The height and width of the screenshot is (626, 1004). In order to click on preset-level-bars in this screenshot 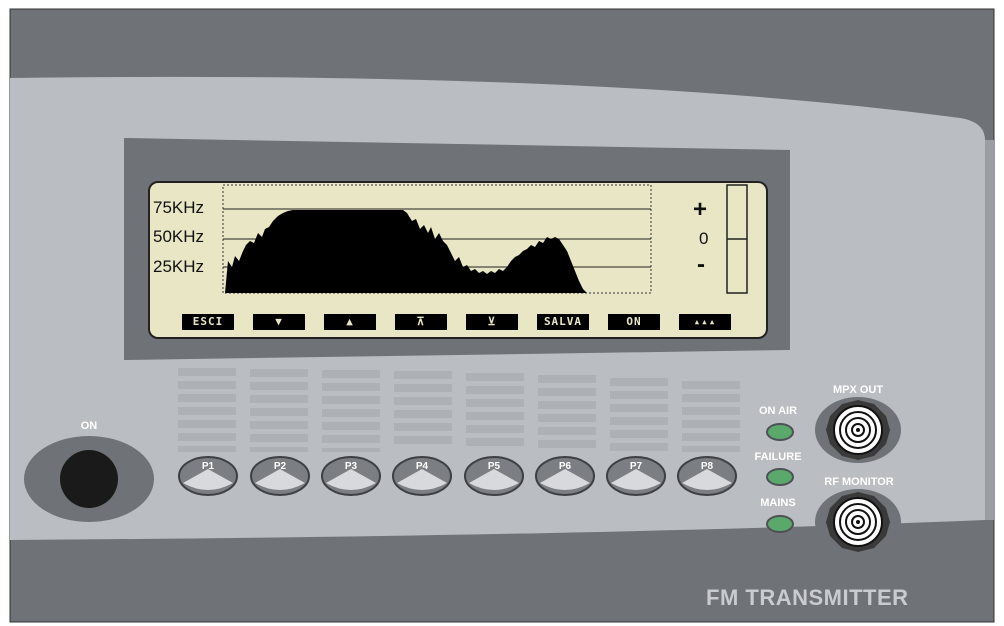, I will do `click(459, 410)`.